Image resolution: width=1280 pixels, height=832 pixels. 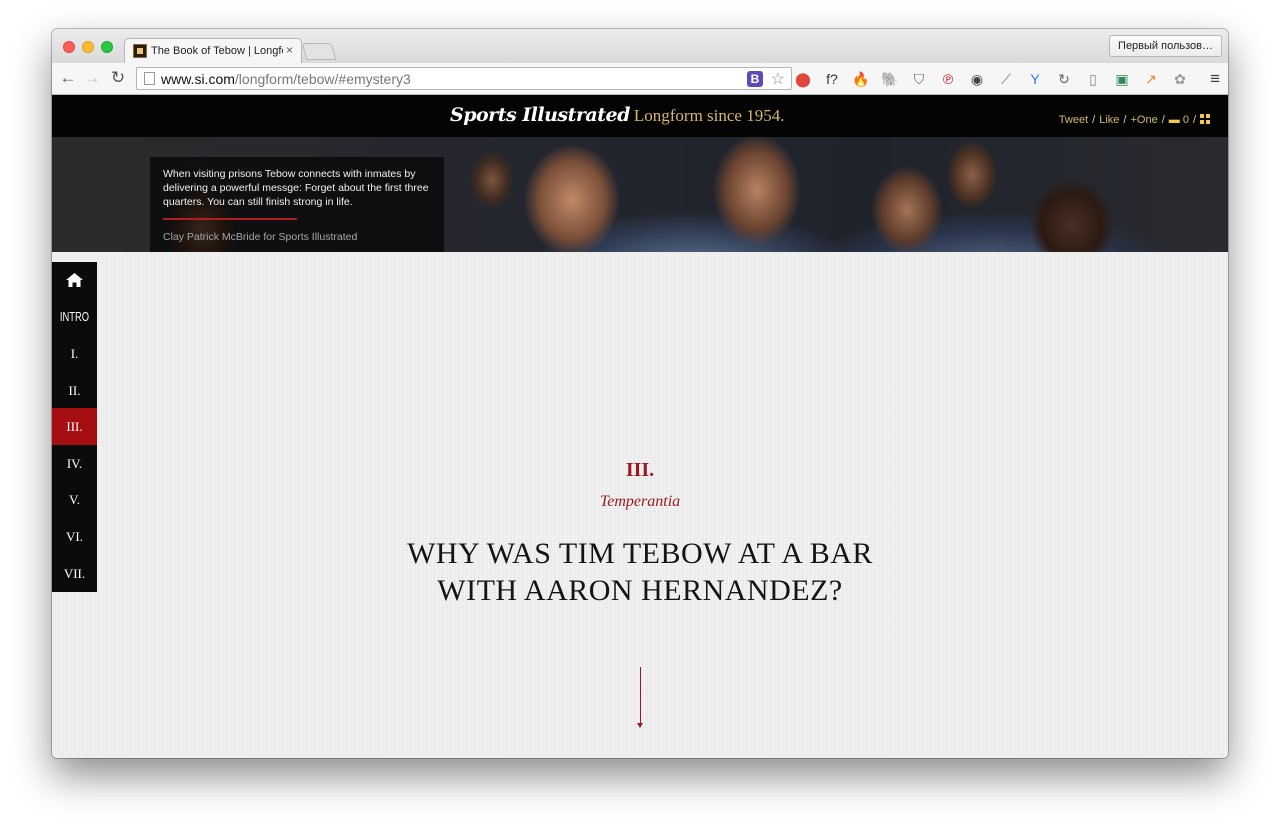 What do you see at coordinates (107, 47) in the screenshot?
I see `zoom-window-button` at bounding box center [107, 47].